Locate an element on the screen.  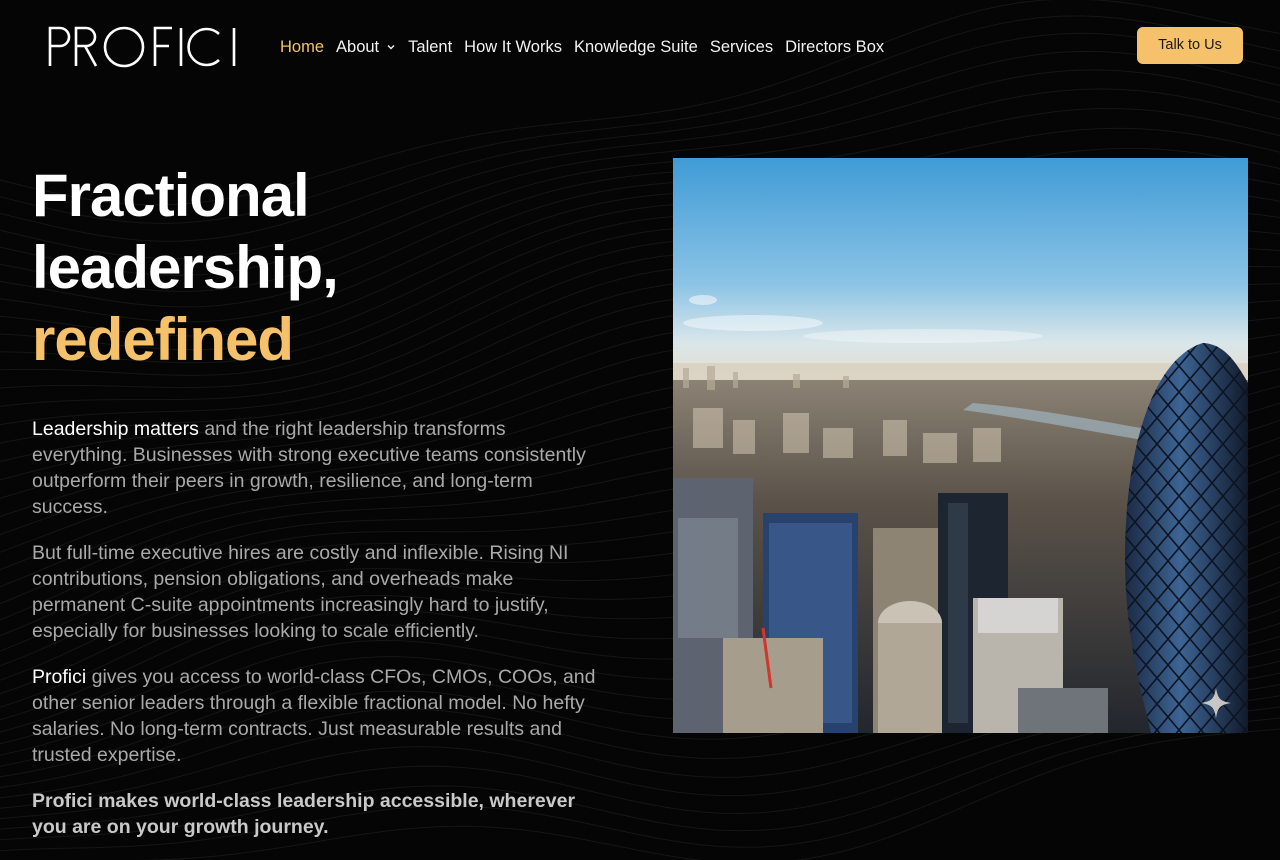
nav-item-label: Directors Box is located at coordinates (835, 47).